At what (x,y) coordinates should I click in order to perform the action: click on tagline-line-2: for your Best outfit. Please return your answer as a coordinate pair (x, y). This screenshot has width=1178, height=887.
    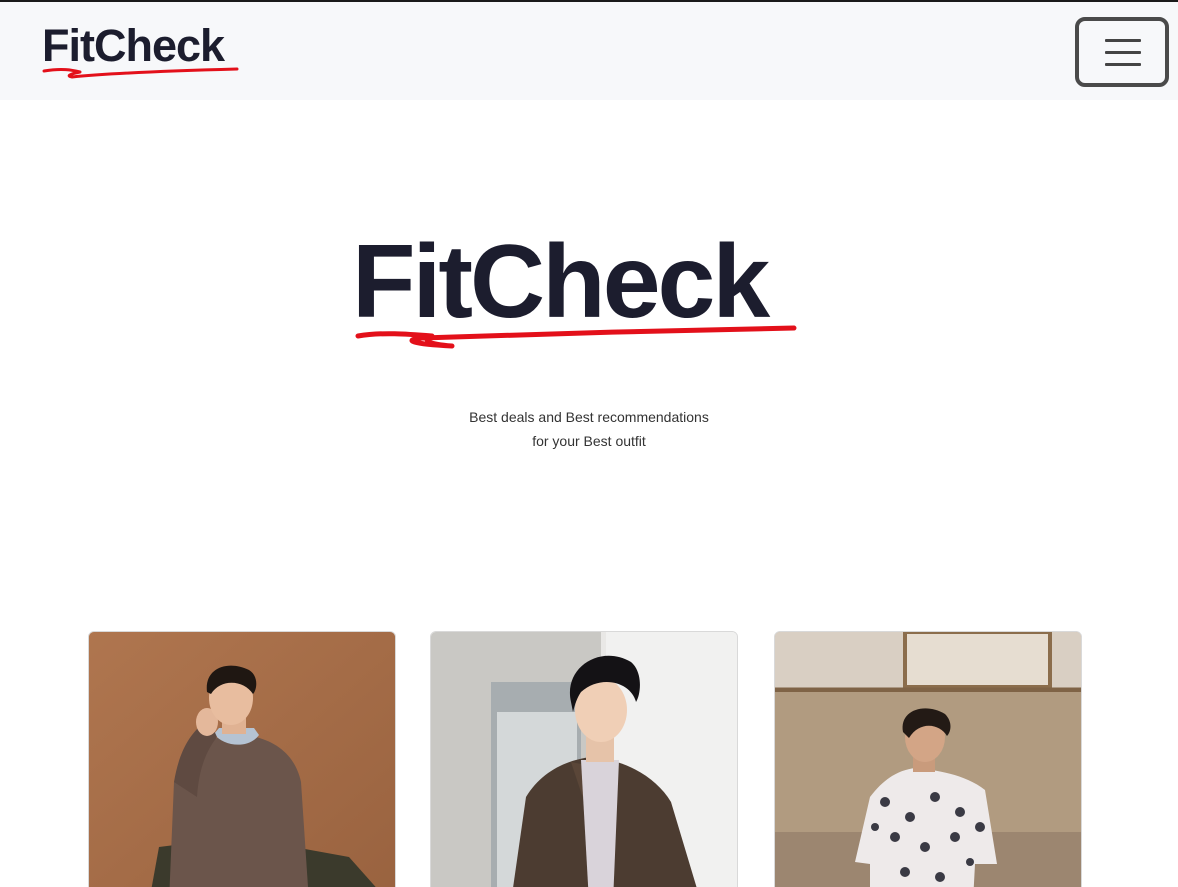
    Looking at the image, I should click on (589, 441).